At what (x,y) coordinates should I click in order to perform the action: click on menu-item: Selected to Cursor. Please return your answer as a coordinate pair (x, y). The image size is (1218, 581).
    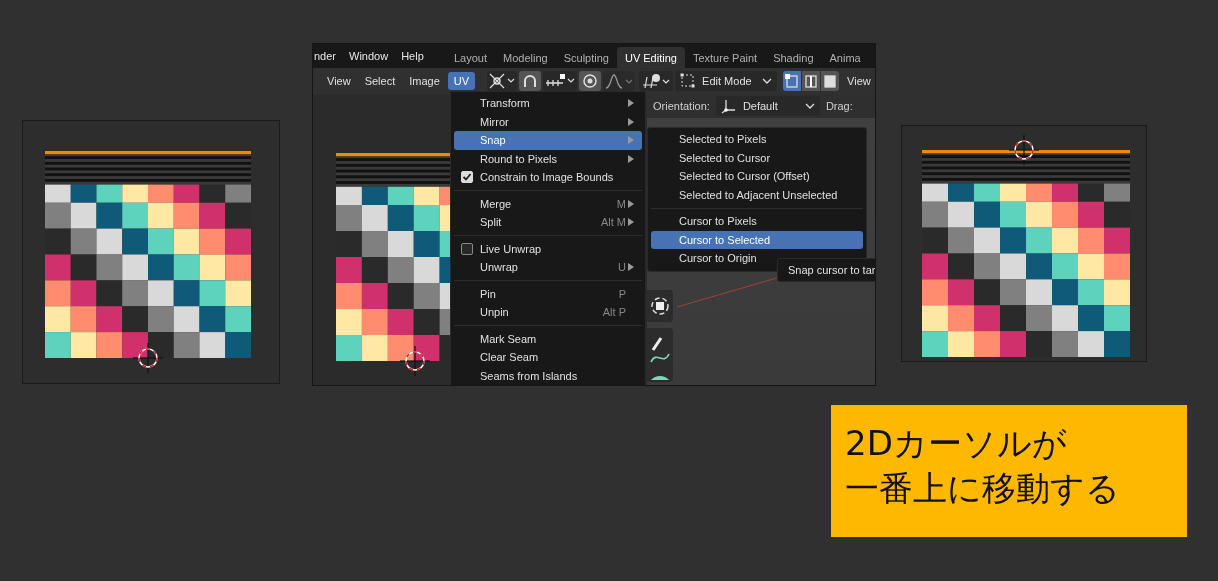
    Looking at the image, I should click on (757, 157).